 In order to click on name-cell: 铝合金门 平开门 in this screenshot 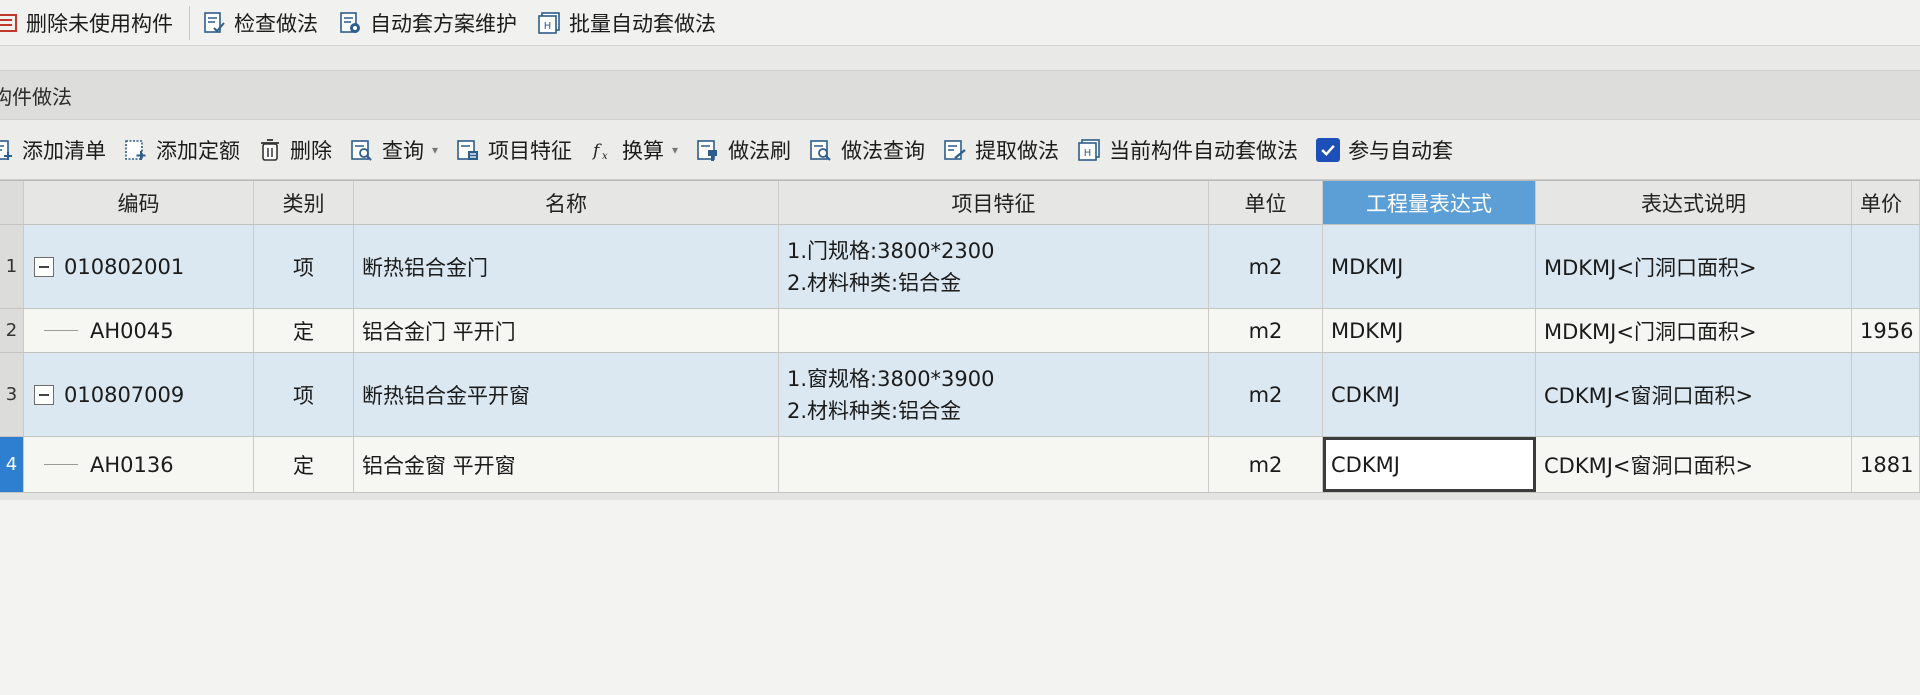, I will do `click(566, 330)`.